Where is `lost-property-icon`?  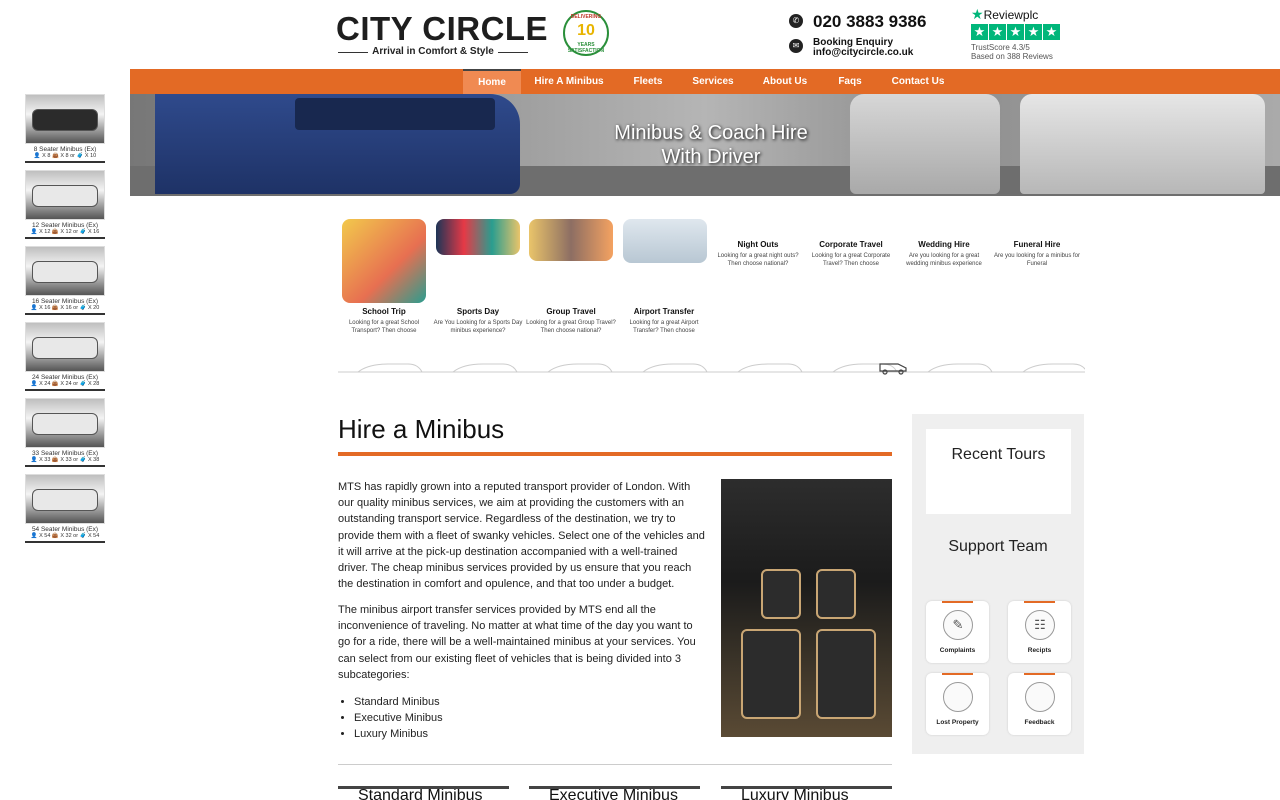 lost-property-icon is located at coordinates (958, 697).